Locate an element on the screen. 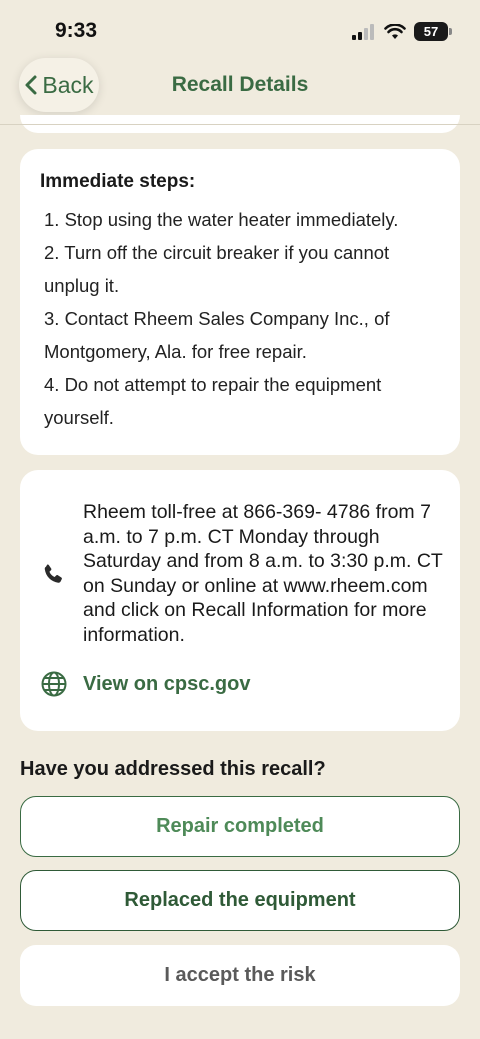  list-item: yourself. is located at coordinates (79, 417).